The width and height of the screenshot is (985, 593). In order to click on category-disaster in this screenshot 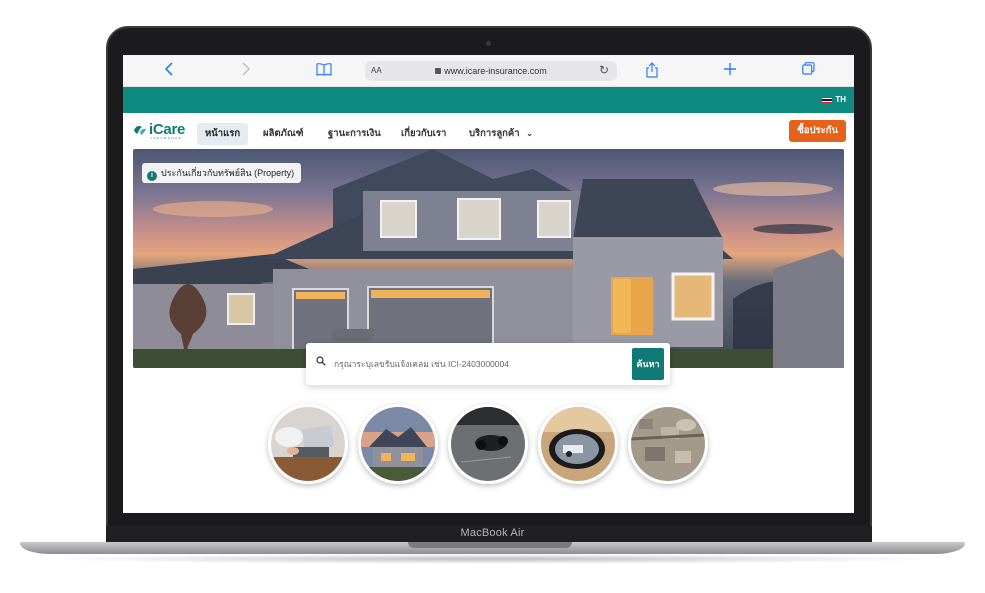, I will do `click(668, 444)`.